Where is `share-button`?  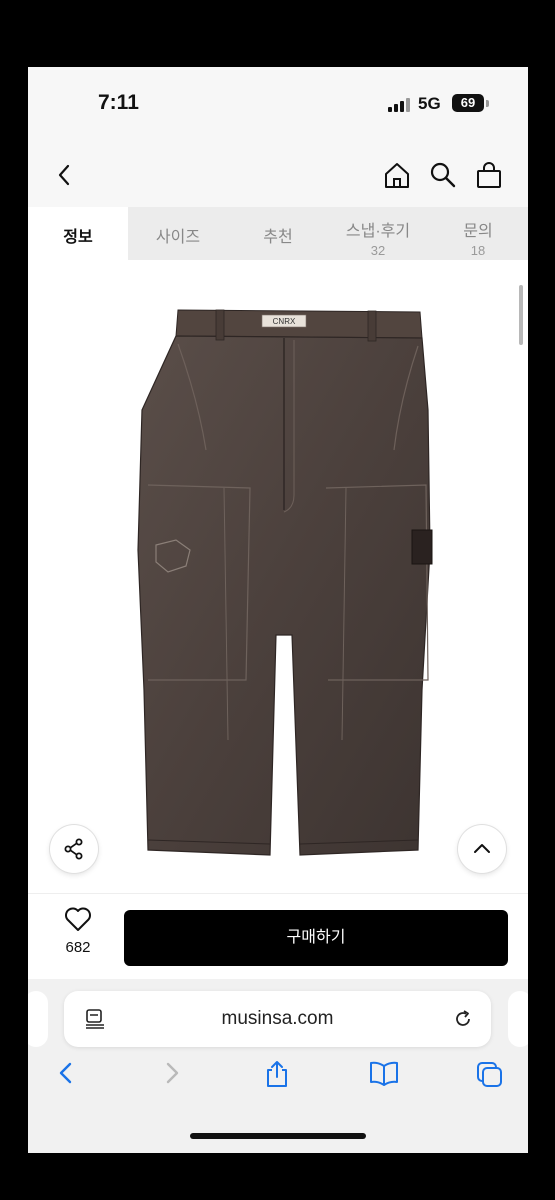
share-button is located at coordinates (74, 849).